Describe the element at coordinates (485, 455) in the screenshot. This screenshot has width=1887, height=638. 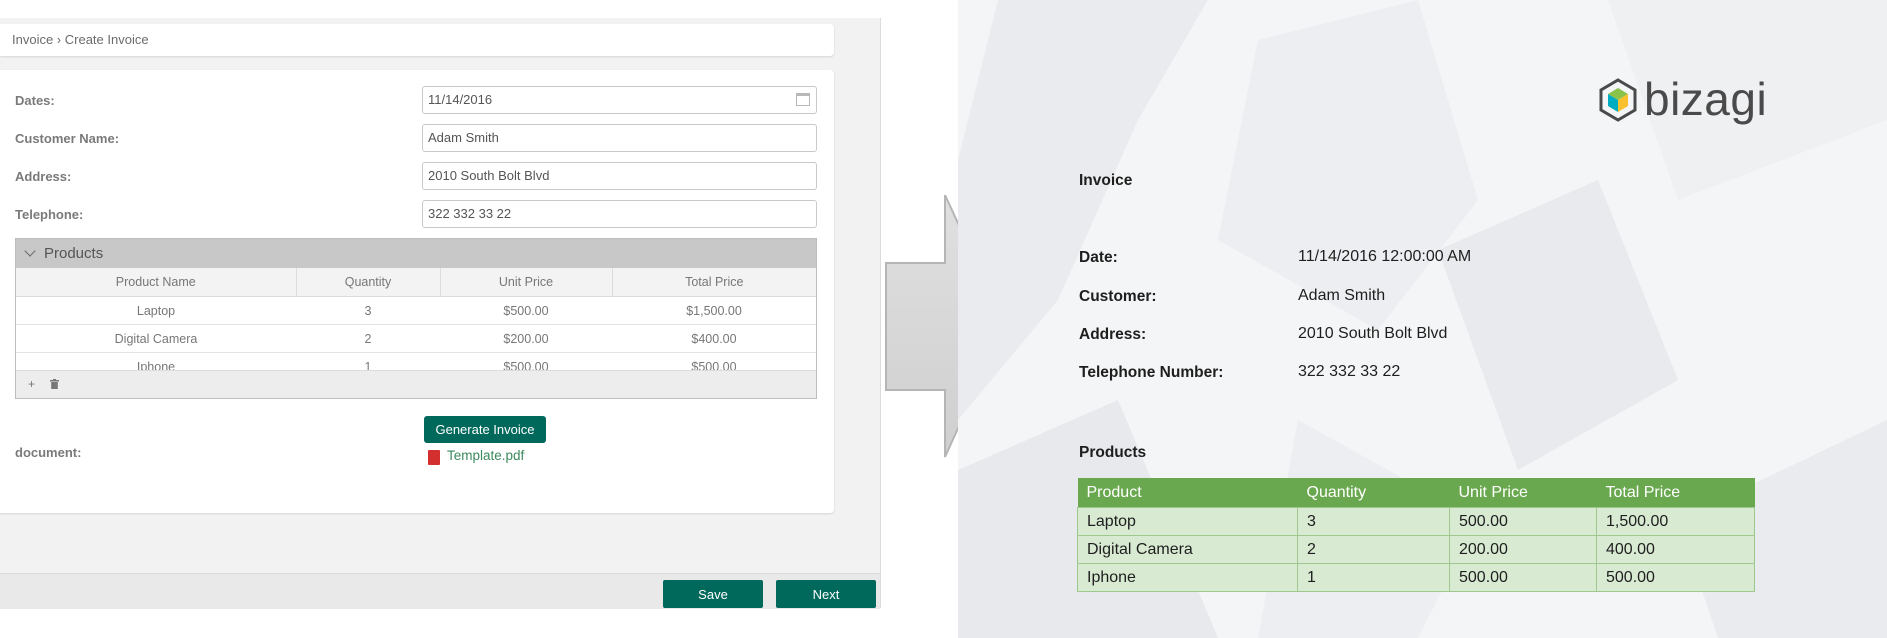
I see `document-file-link: Template.pdf` at that location.